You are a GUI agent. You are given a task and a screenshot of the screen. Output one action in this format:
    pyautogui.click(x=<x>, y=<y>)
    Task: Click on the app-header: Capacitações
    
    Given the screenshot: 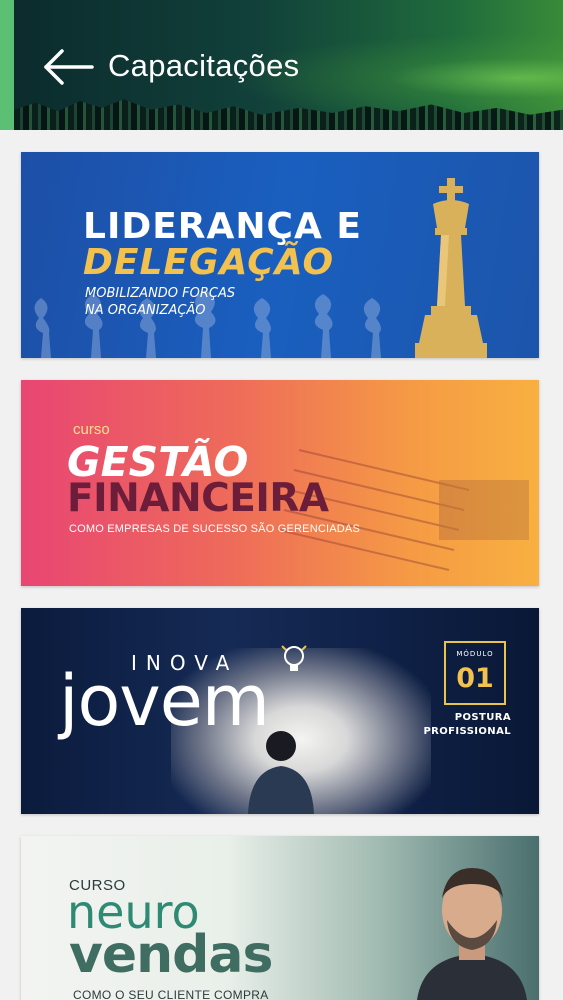 What is the action you would take?
    pyautogui.click(x=281, y=65)
    